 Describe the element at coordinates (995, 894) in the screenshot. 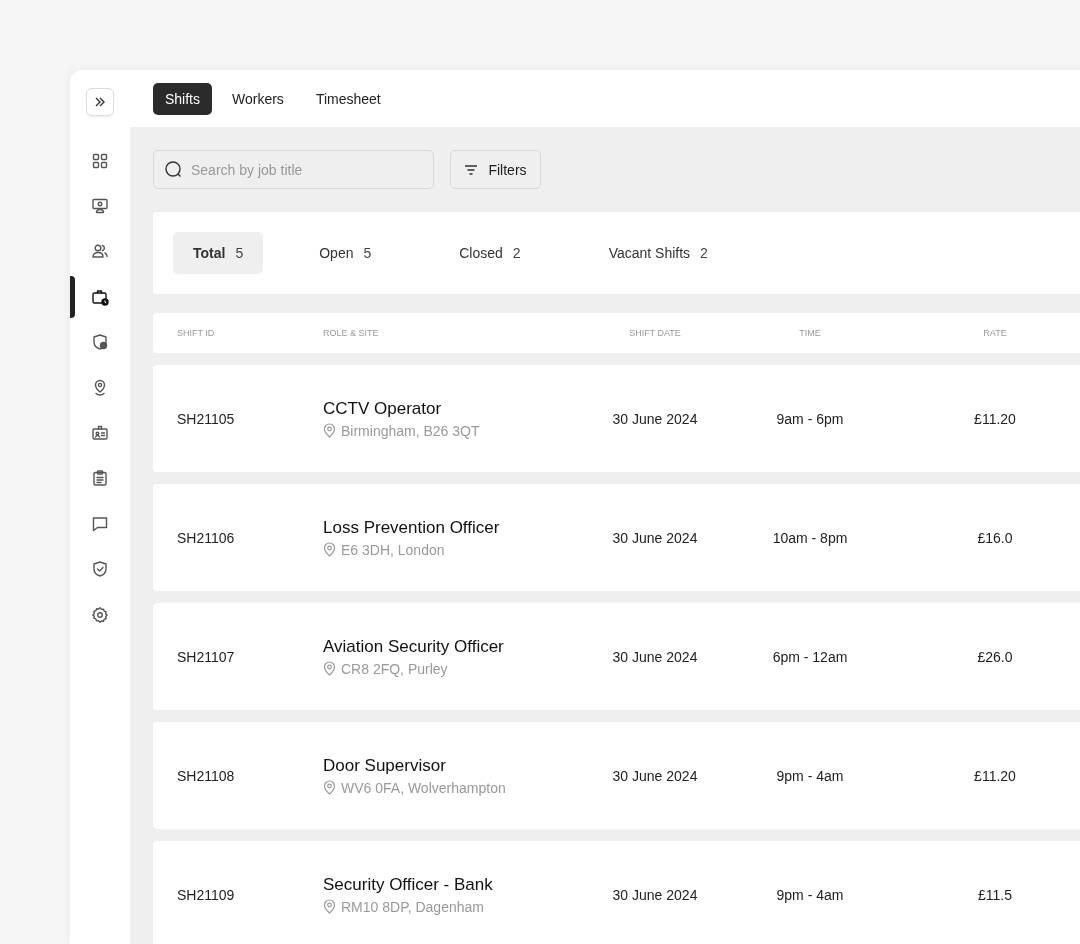

I see `shift-rate: £11.5` at that location.